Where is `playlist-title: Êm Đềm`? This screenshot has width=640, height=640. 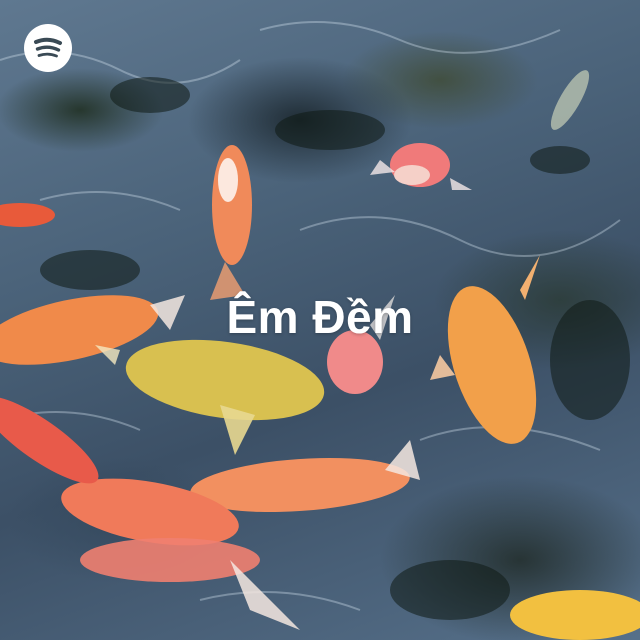 playlist-title: Êm Đềm is located at coordinates (320, 317).